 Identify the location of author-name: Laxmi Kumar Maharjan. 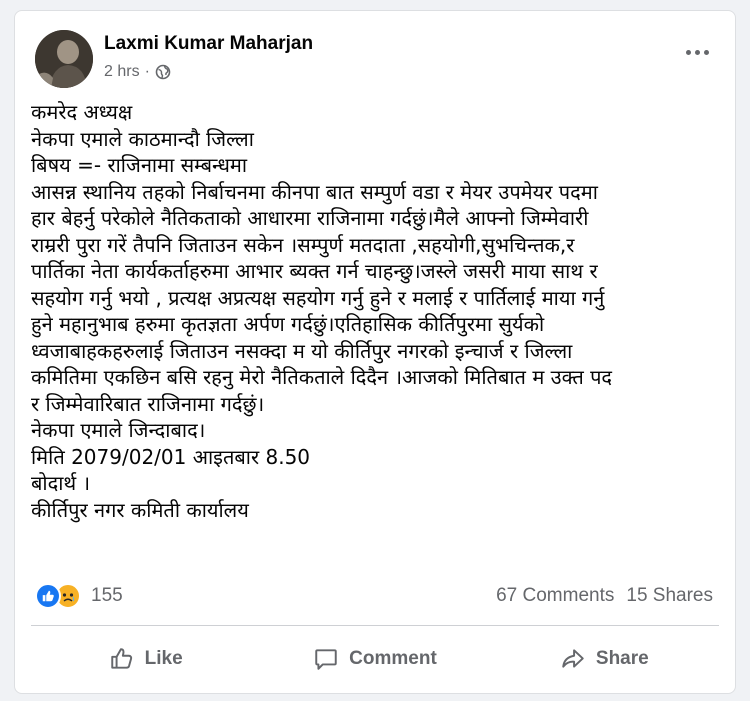
(208, 44).